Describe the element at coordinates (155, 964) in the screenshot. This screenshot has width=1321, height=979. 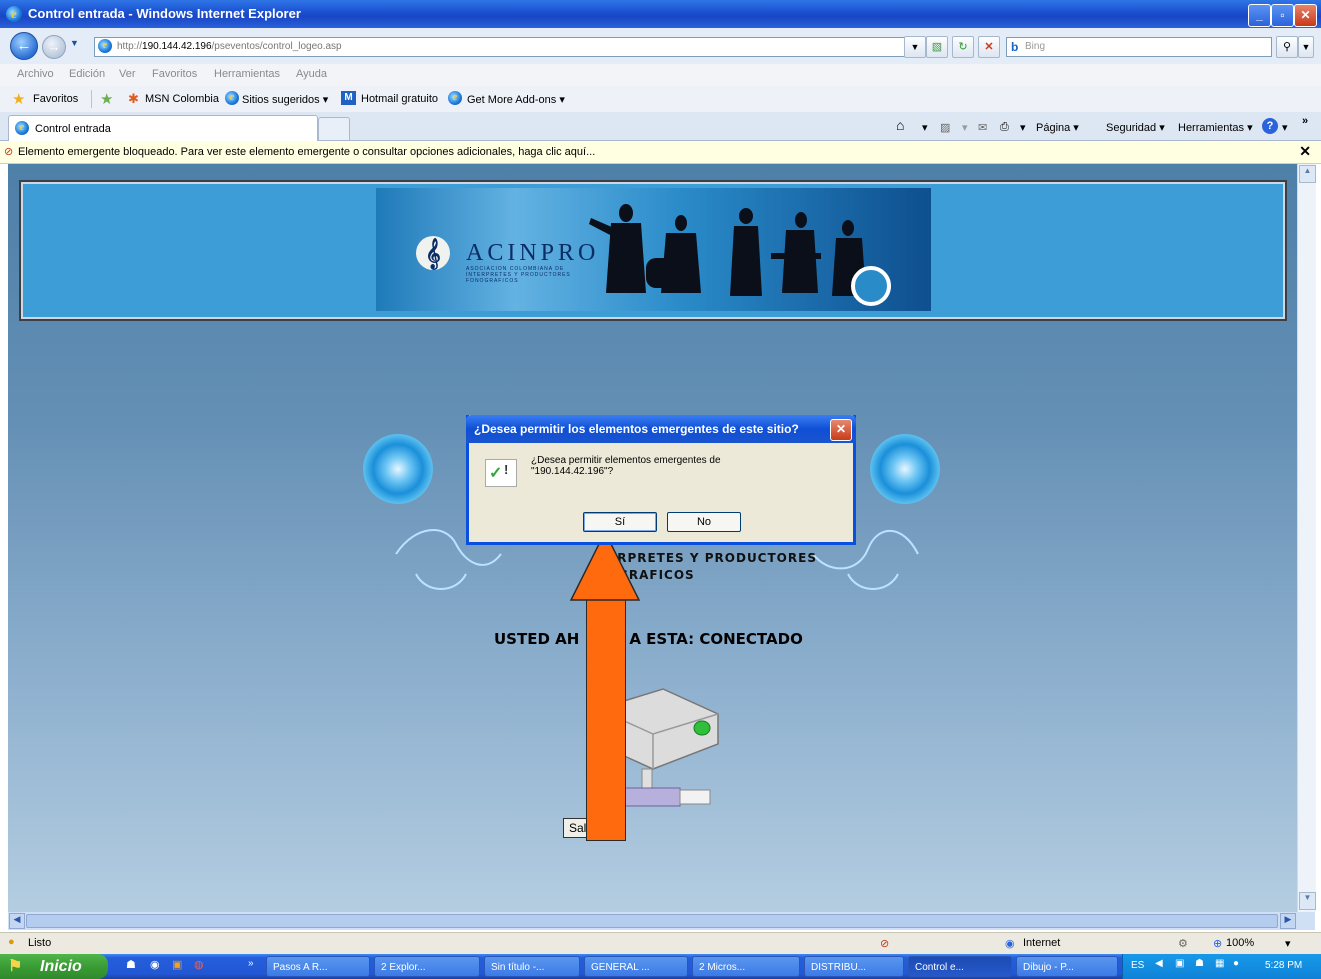
I see `quicklaunch-ie-icon: ◉` at that location.